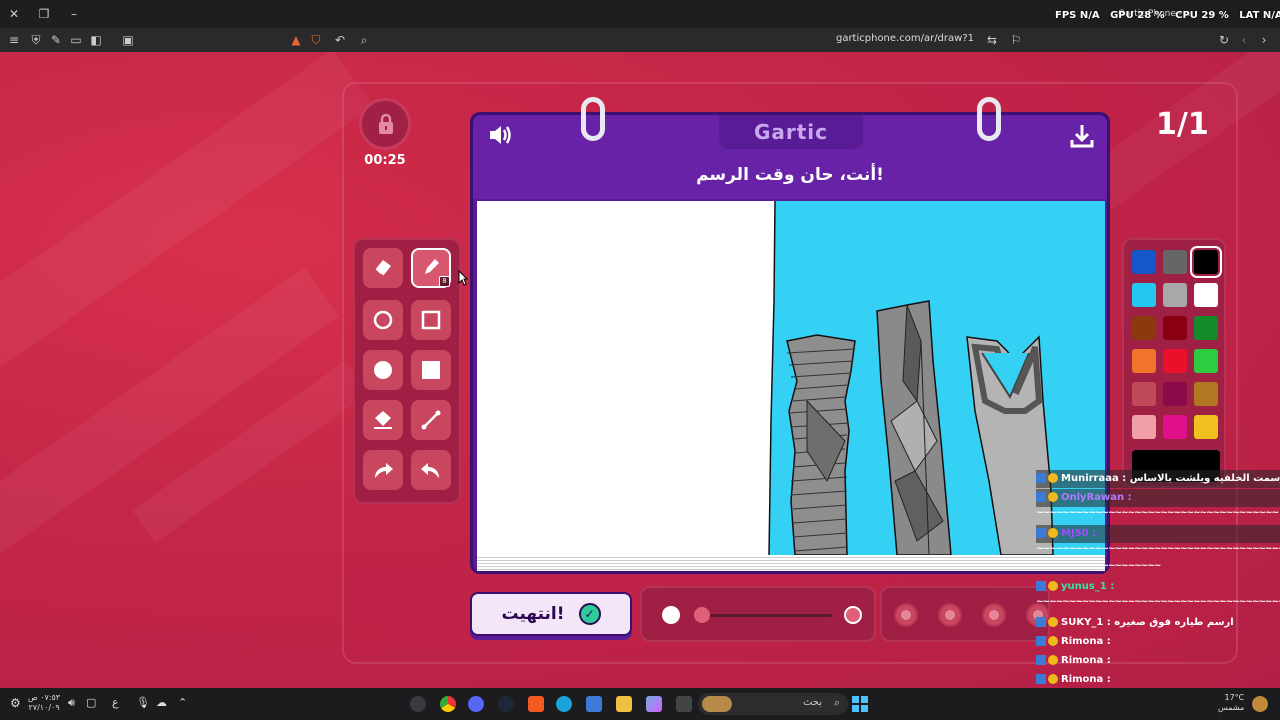  I want to click on shield-icon: ⛨, so click(36, 40).